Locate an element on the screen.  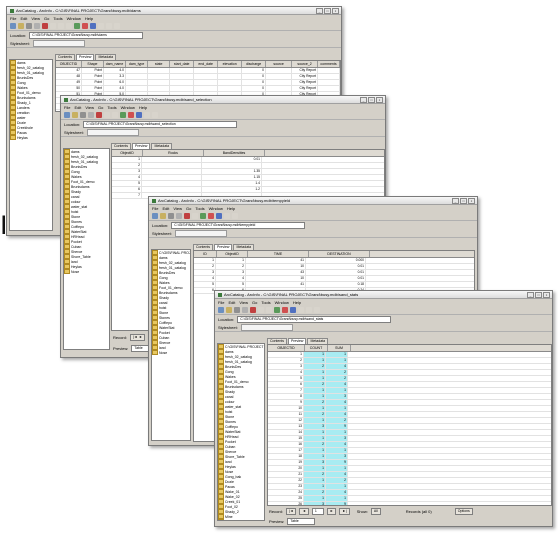
table-cell: 5 is located at coordinates (127, 183).